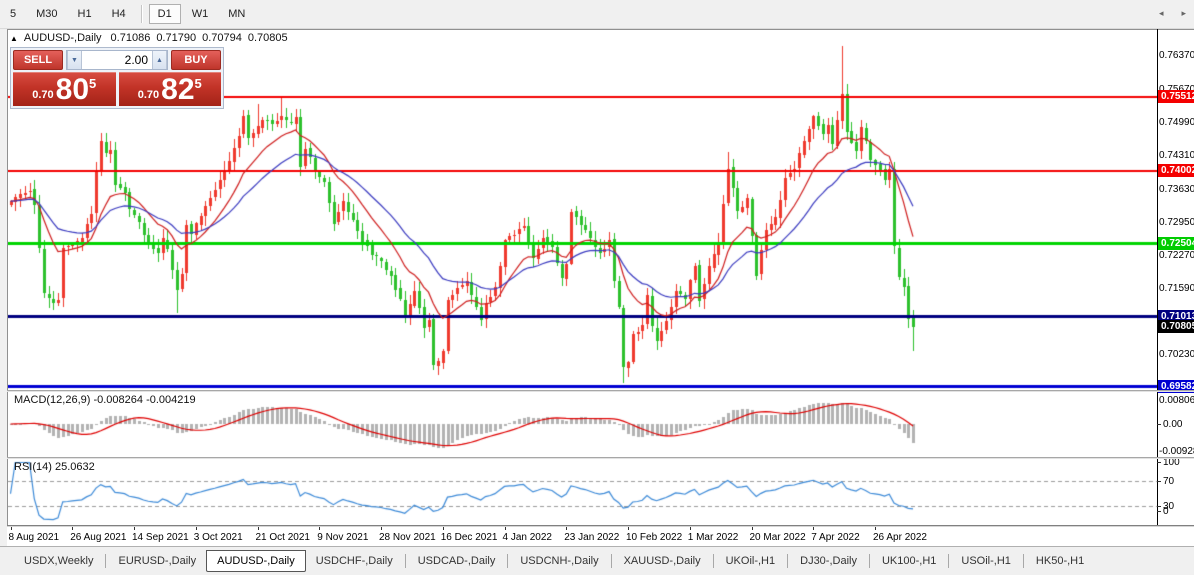 This screenshot has height=575, width=1194. Describe the element at coordinates (98, 537) in the screenshot. I see `date-label: 26 Aug 2021` at that location.